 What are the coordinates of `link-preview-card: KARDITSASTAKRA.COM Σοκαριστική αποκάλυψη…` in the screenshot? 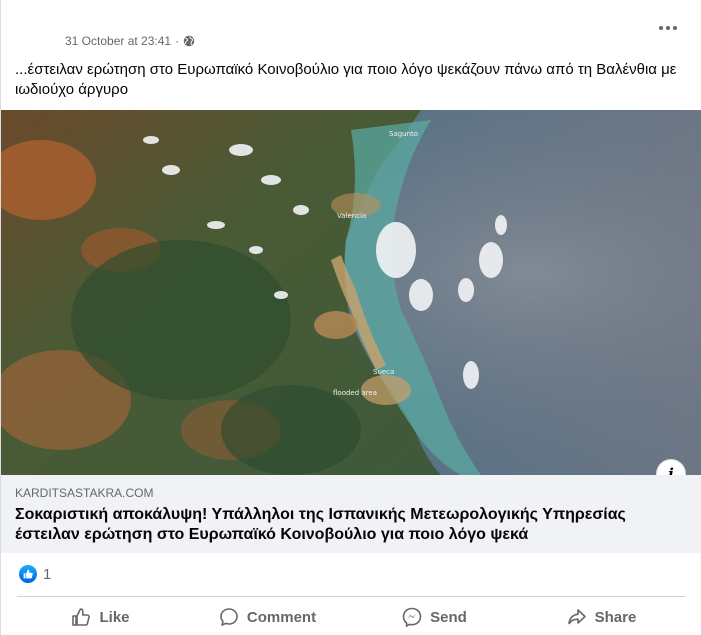 It's located at (351, 514).